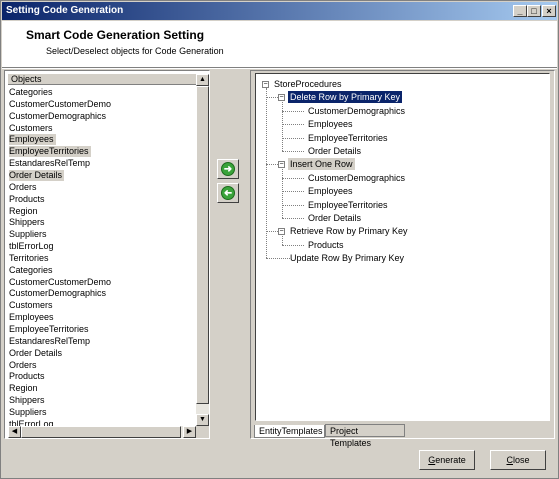  I want to click on objects-column-header: Objects, so click(102, 79).